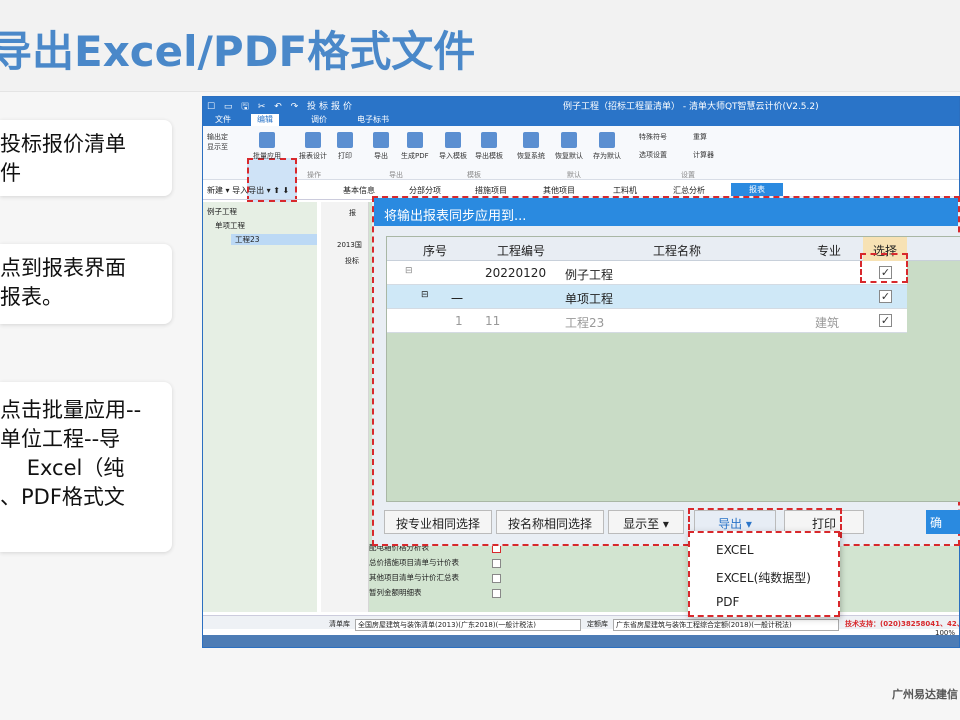 This screenshot has height=720, width=960. What do you see at coordinates (438, 522) in the screenshot?
I see `select-by-major-button: 按专业相同选择` at bounding box center [438, 522].